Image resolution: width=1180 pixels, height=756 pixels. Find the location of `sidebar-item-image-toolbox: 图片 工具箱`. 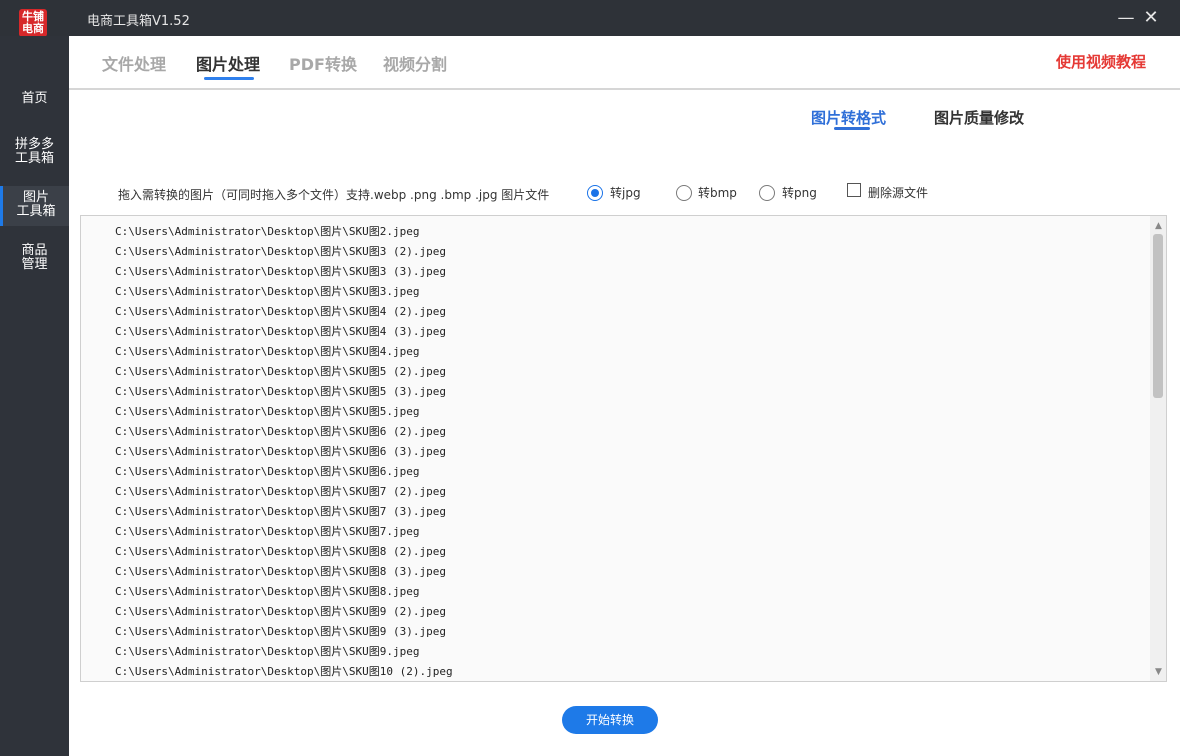

sidebar-item-image-toolbox: 图片 工具箱 is located at coordinates (34, 206).